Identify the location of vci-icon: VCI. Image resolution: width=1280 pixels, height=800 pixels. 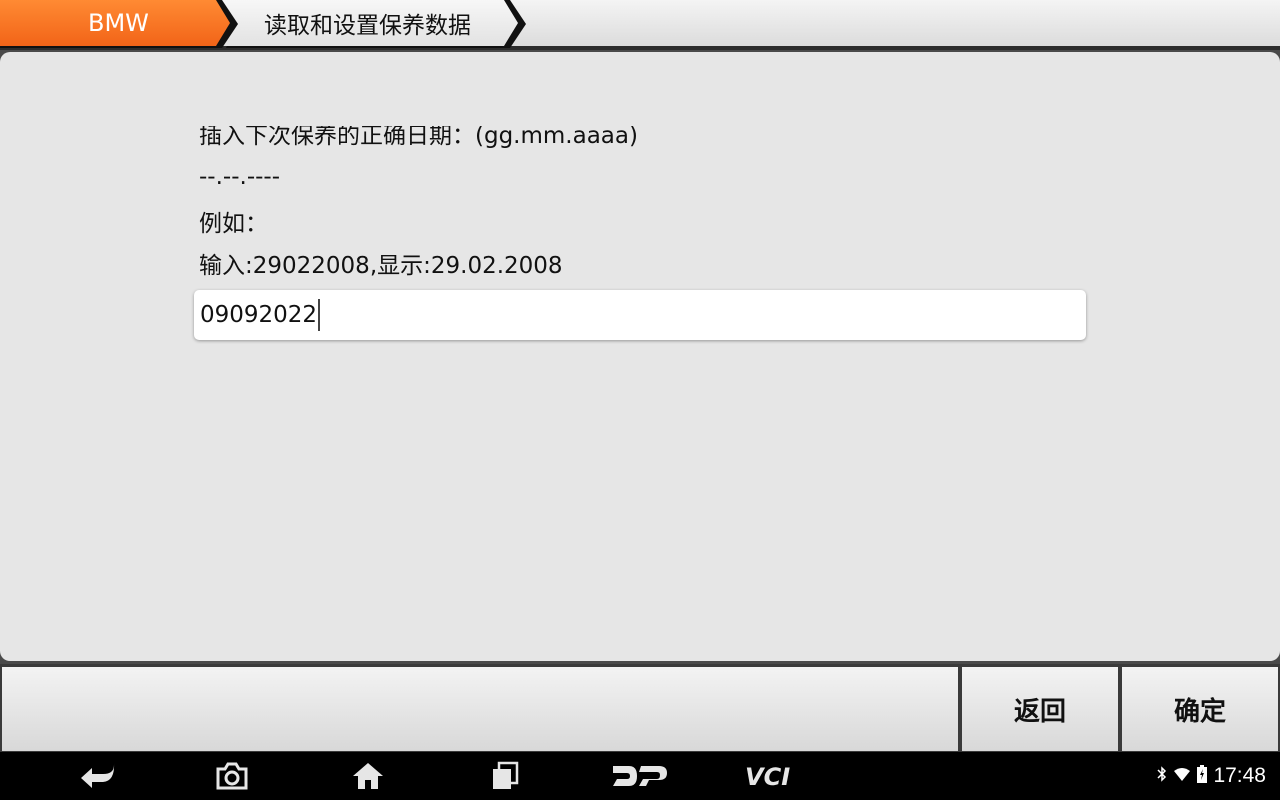
(776, 776).